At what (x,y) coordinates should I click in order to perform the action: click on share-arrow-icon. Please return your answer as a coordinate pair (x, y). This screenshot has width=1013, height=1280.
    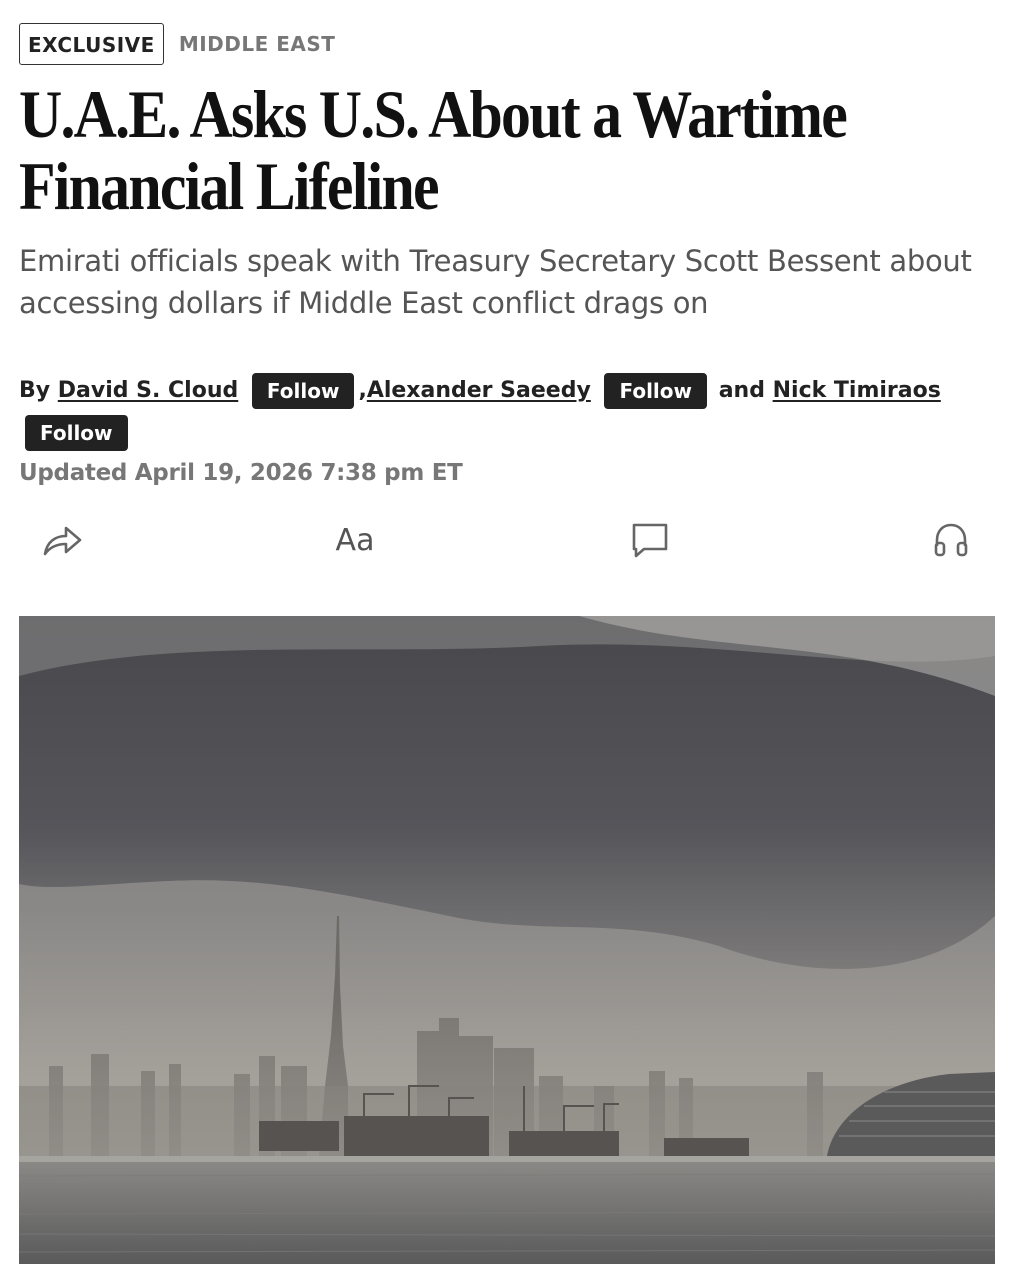
    Looking at the image, I should click on (62, 541).